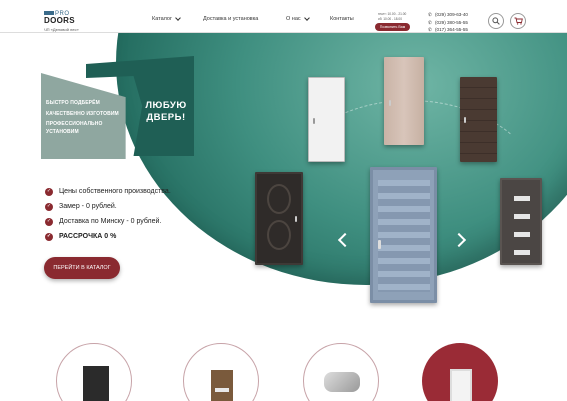 This screenshot has height=401, width=567. Describe the element at coordinates (108, 191) in the screenshot. I see `list-item: ✓ Цены собственного производства.` at that location.